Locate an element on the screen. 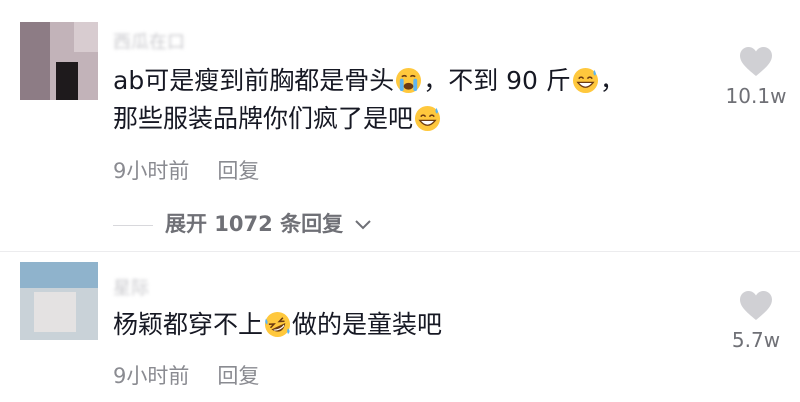 The image size is (800, 402). comment-text-part: ， is located at coordinates (612, 80).